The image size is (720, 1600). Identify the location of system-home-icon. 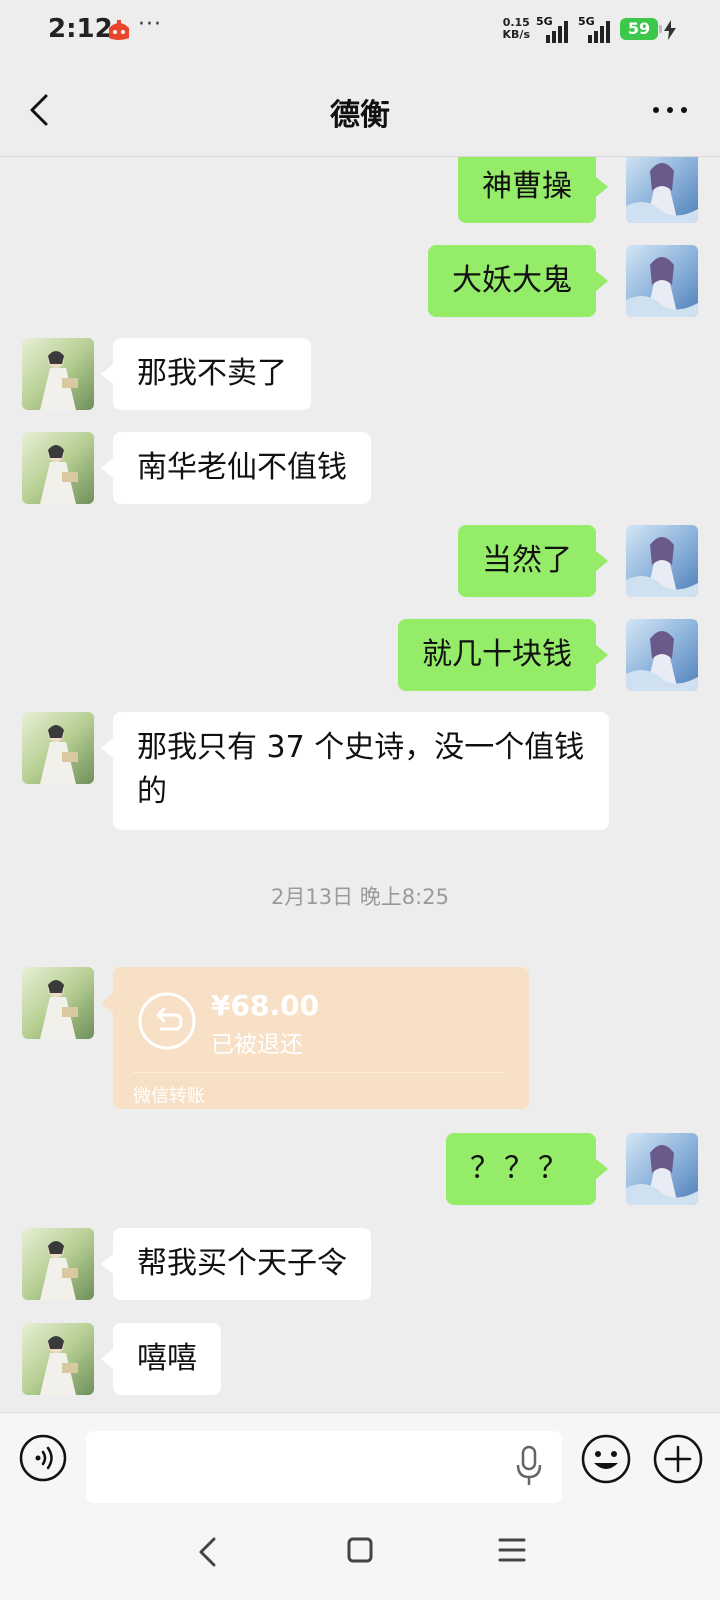
(360, 1551).